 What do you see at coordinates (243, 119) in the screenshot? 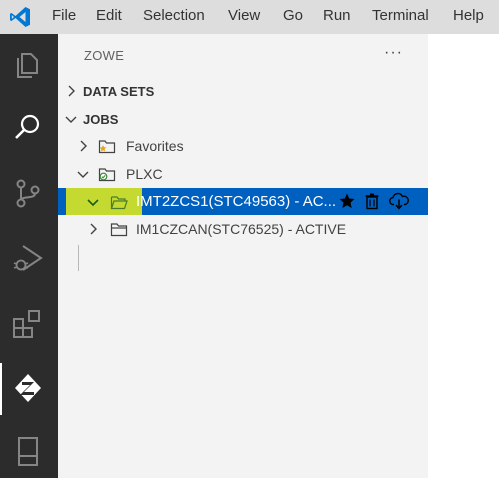
I see `section-jobs: JOBS` at bounding box center [243, 119].